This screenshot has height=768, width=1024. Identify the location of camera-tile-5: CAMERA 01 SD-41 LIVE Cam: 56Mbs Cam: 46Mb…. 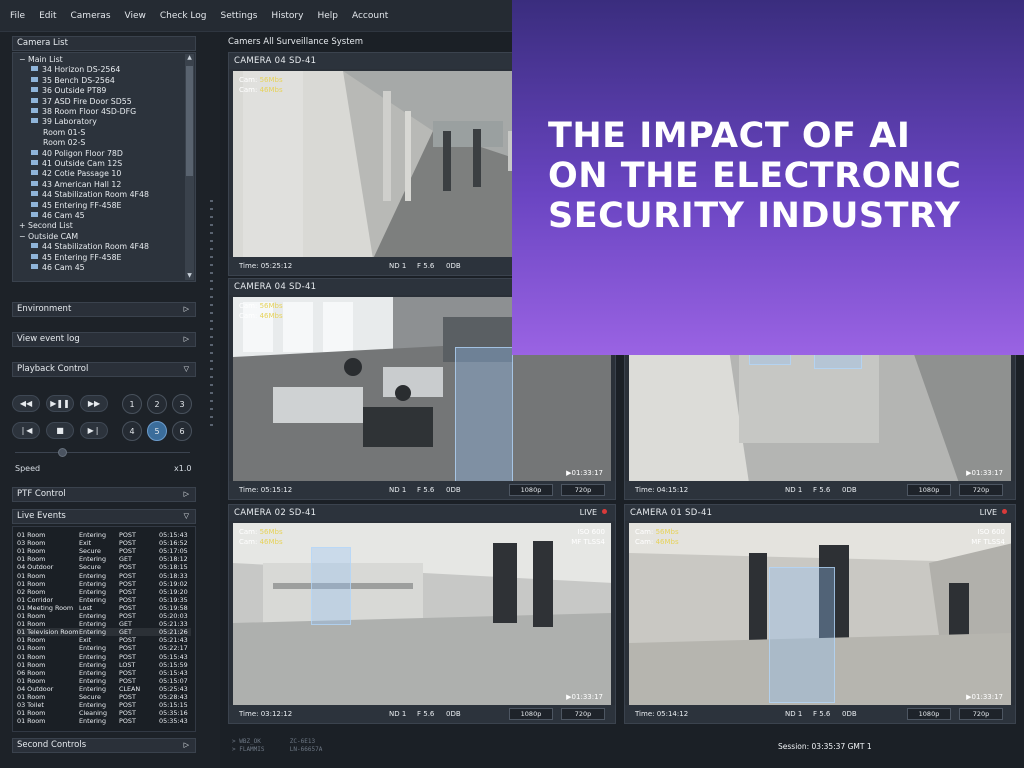
(820, 614).